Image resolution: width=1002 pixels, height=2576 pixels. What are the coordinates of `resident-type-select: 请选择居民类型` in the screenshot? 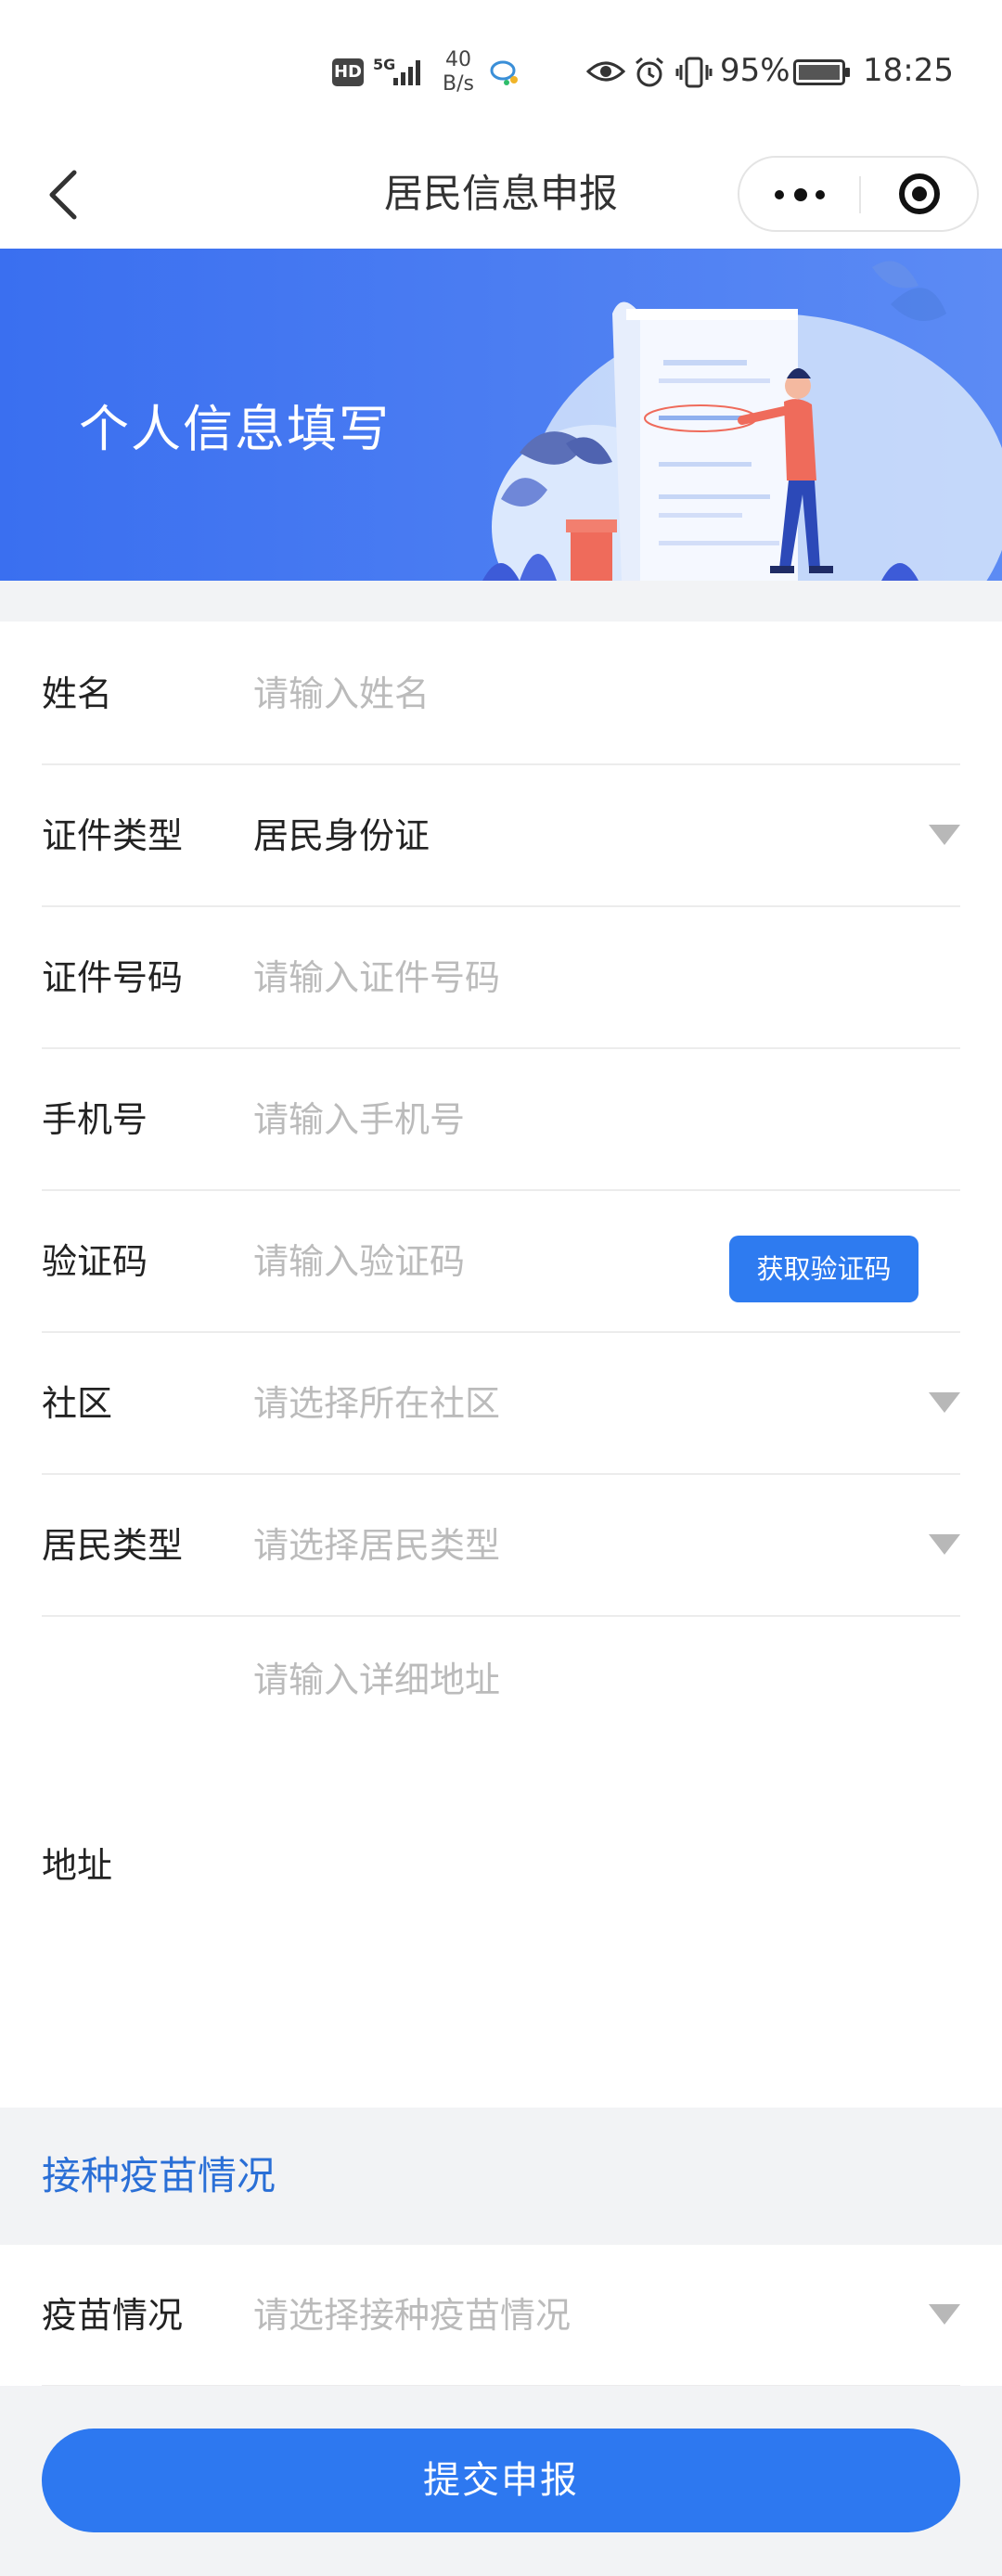 It's located at (376, 1546).